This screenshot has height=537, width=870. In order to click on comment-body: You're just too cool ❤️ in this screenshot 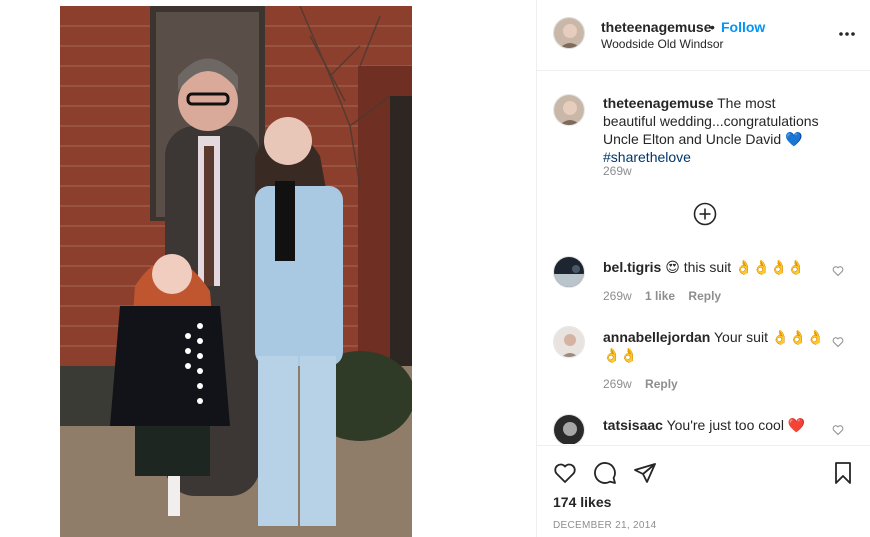, I will do `click(736, 425)`.